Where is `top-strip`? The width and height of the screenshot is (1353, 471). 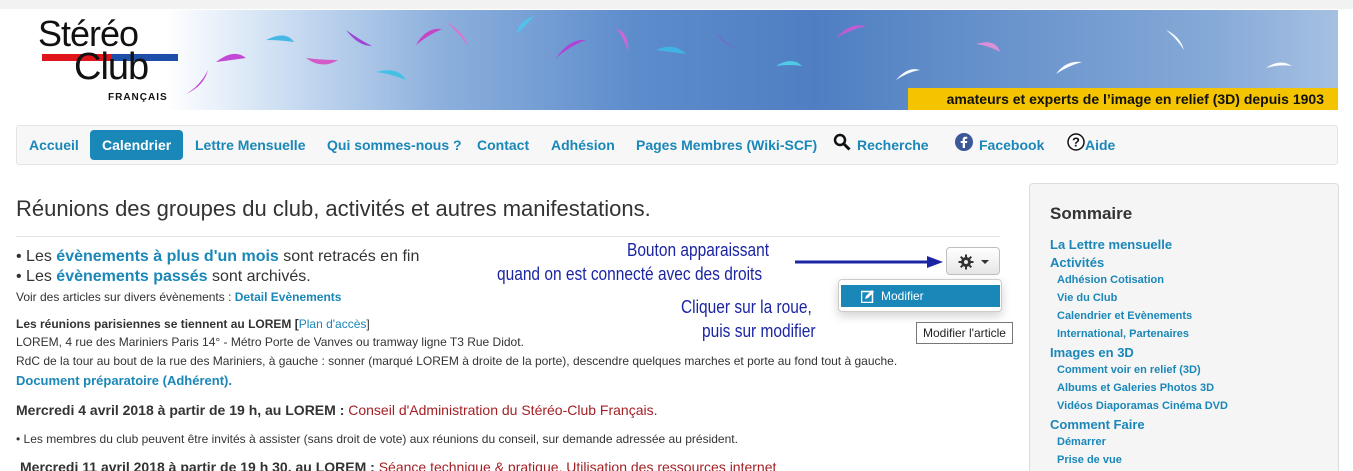
top-strip is located at coordinates (676, 4).